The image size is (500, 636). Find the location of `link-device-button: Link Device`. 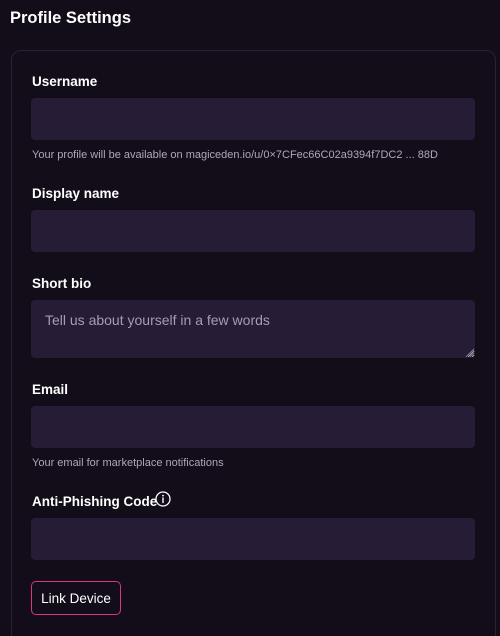

link-device-button: Link Device is located at coordinates (76, 598).